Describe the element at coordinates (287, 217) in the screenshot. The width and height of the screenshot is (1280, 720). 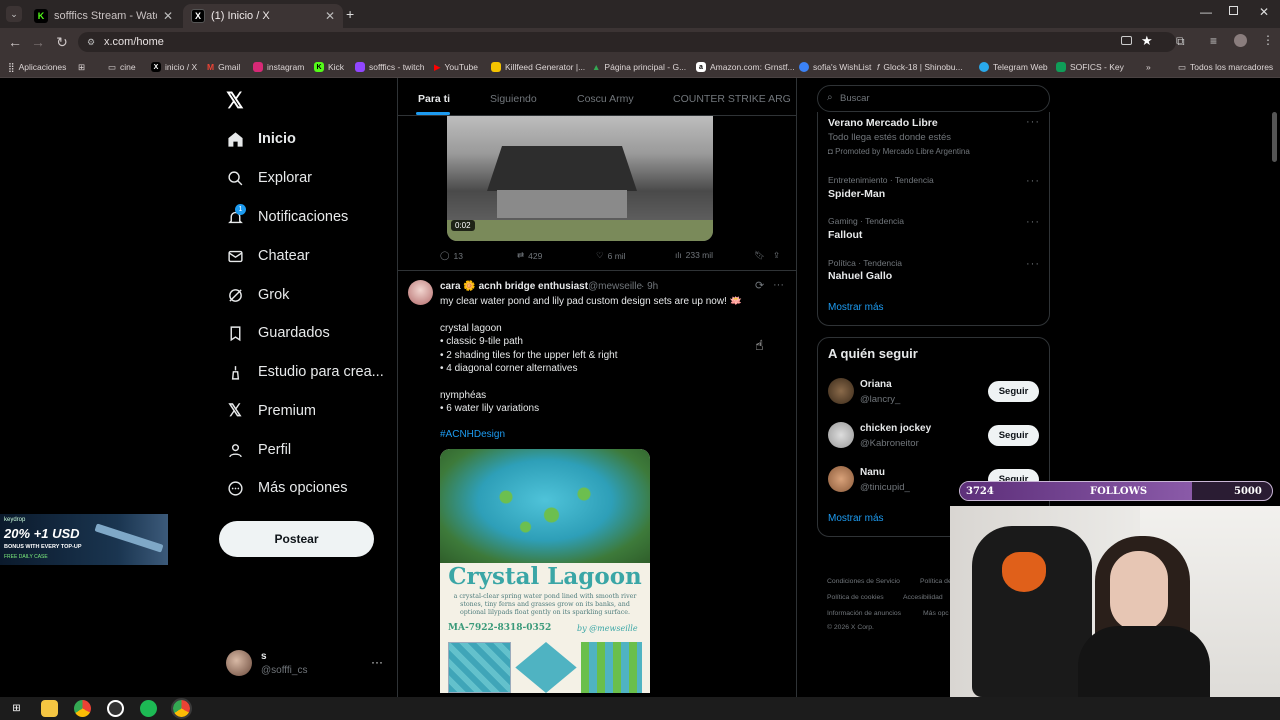
I see `nav-notifications: 1 Notificaciones` at that location.